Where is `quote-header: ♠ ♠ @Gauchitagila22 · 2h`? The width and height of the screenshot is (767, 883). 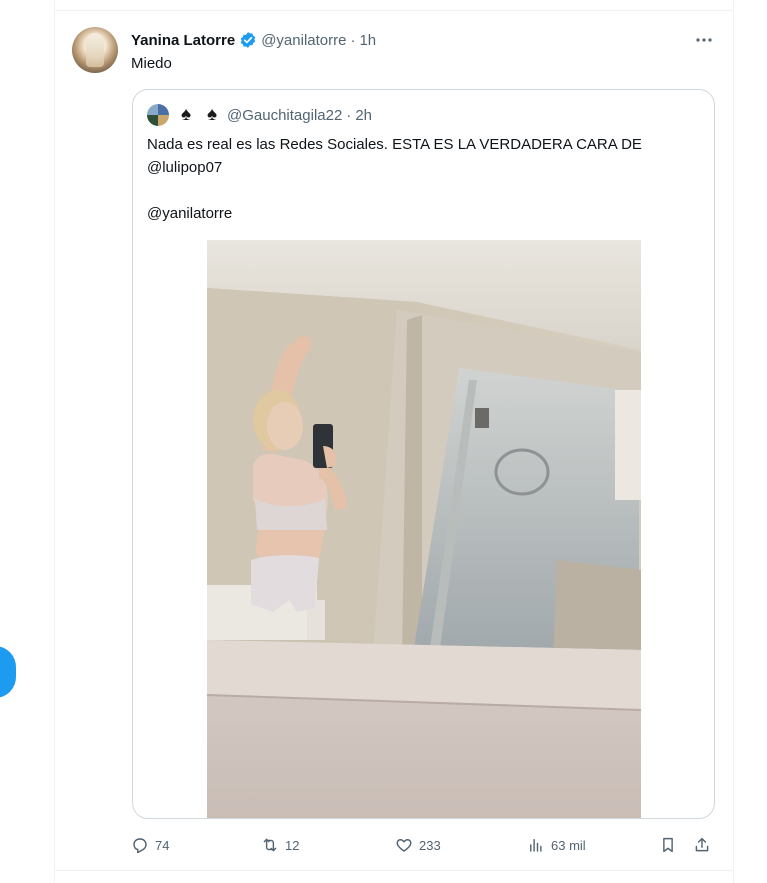
quote-header: ♠ ♠ @Gauchitagila22 · 2h is located at coordinates (259, 115).